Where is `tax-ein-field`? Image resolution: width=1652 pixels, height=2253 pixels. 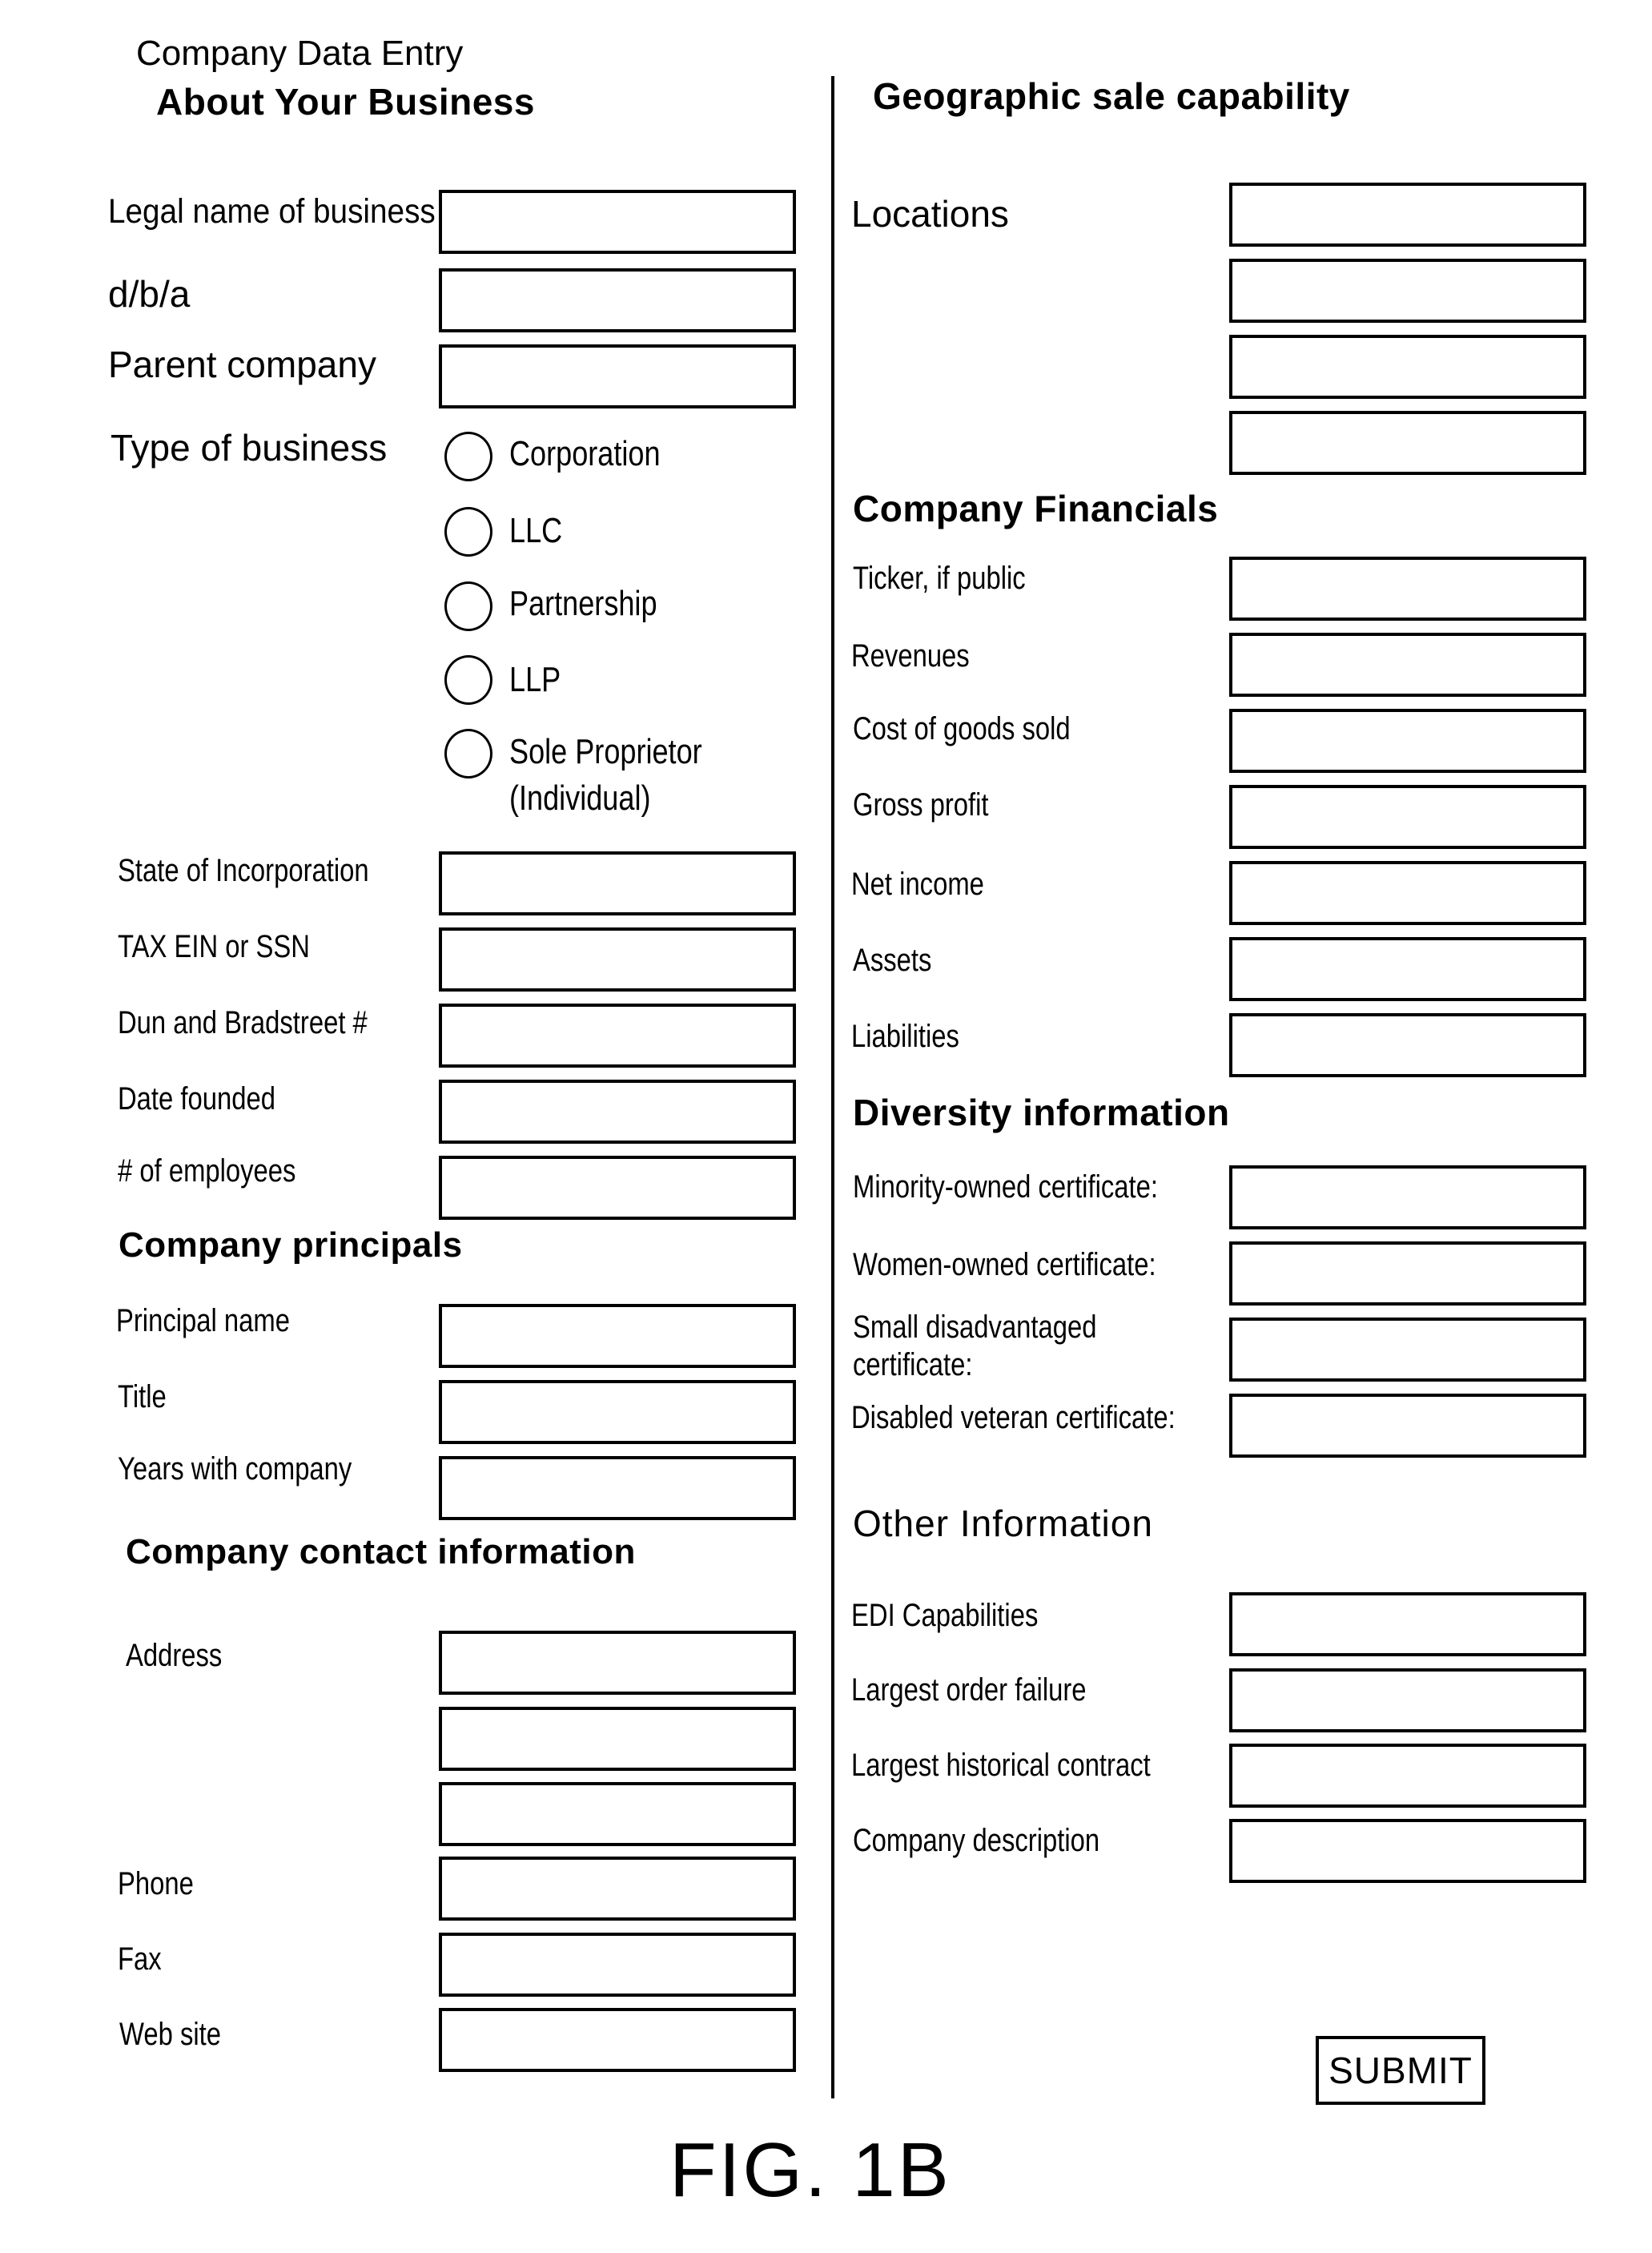 tax-ein-field is located at coordinates (617, 959).